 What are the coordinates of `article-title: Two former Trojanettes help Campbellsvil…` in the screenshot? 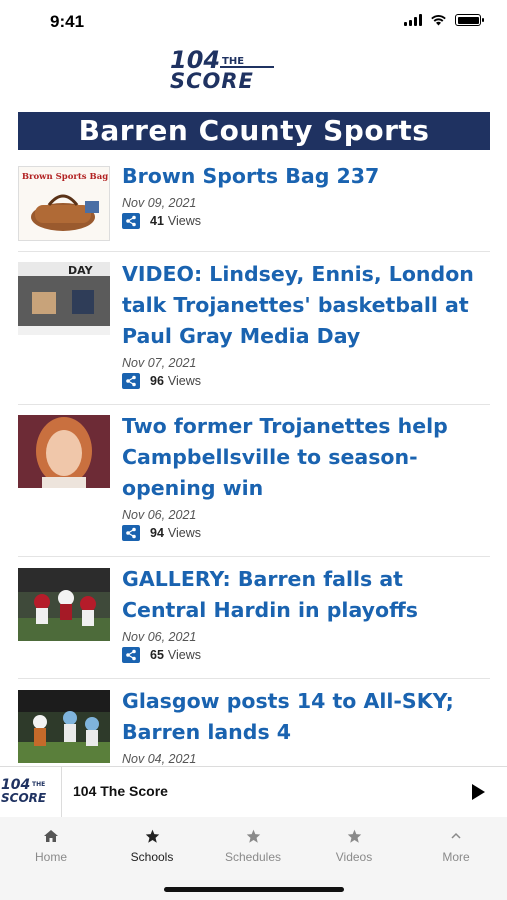 It's located at (306, 457).